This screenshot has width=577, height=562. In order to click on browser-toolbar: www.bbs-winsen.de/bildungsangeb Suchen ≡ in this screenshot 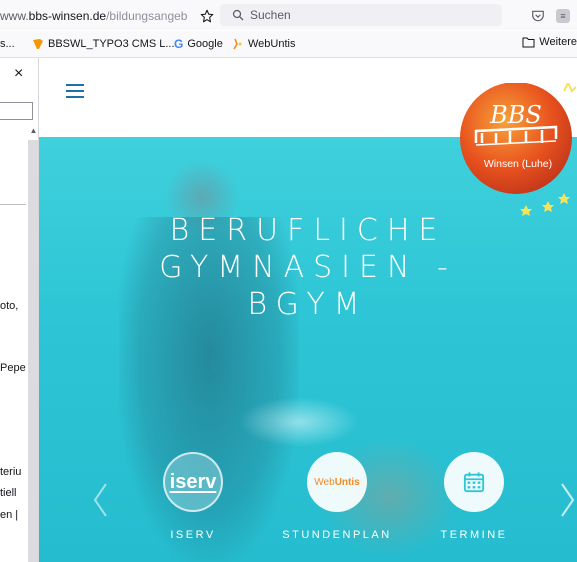, I will do `click(288, 15)`.